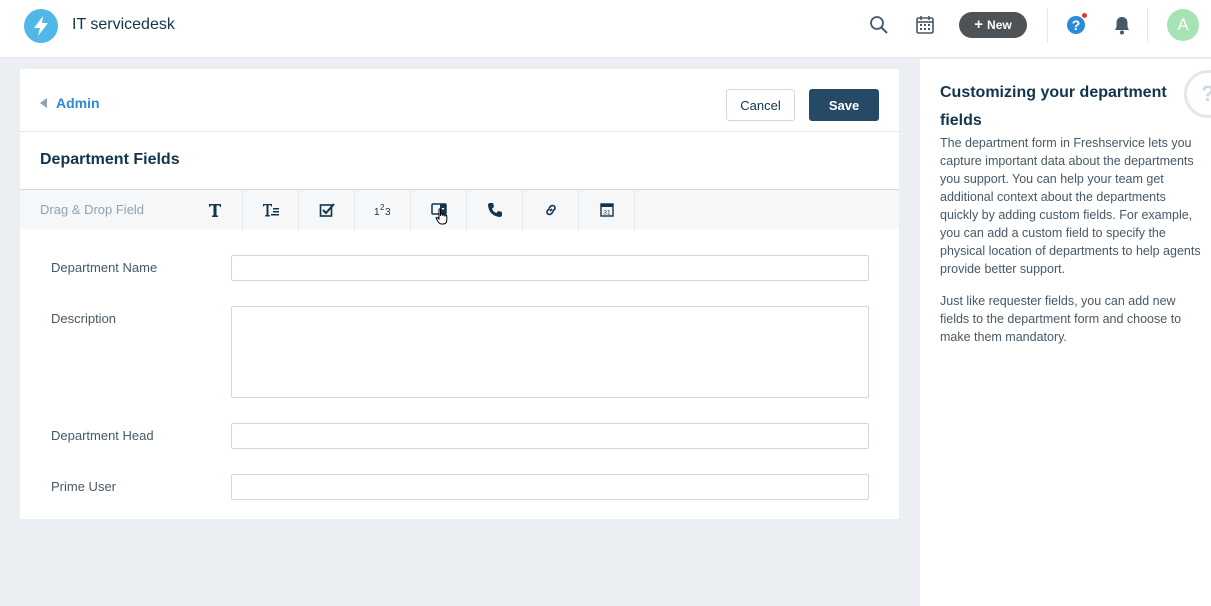 Image resolution: width=1211 pixels, height=606 pixels. I want to click on department-head-input, so click(550, 436).